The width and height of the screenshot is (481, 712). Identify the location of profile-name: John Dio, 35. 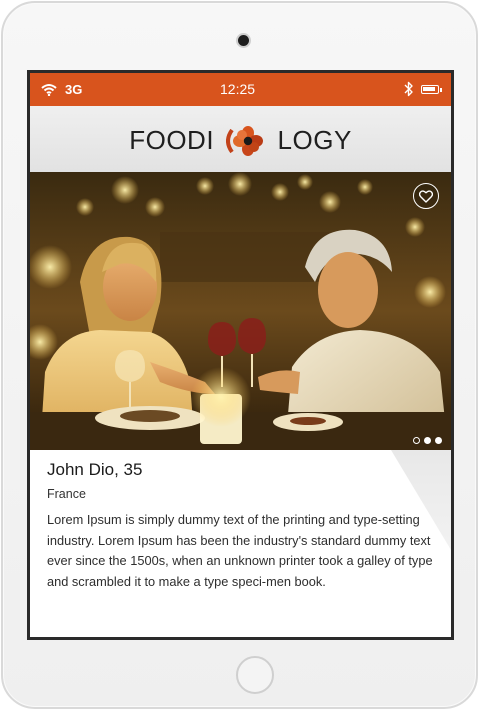
(95, 469).